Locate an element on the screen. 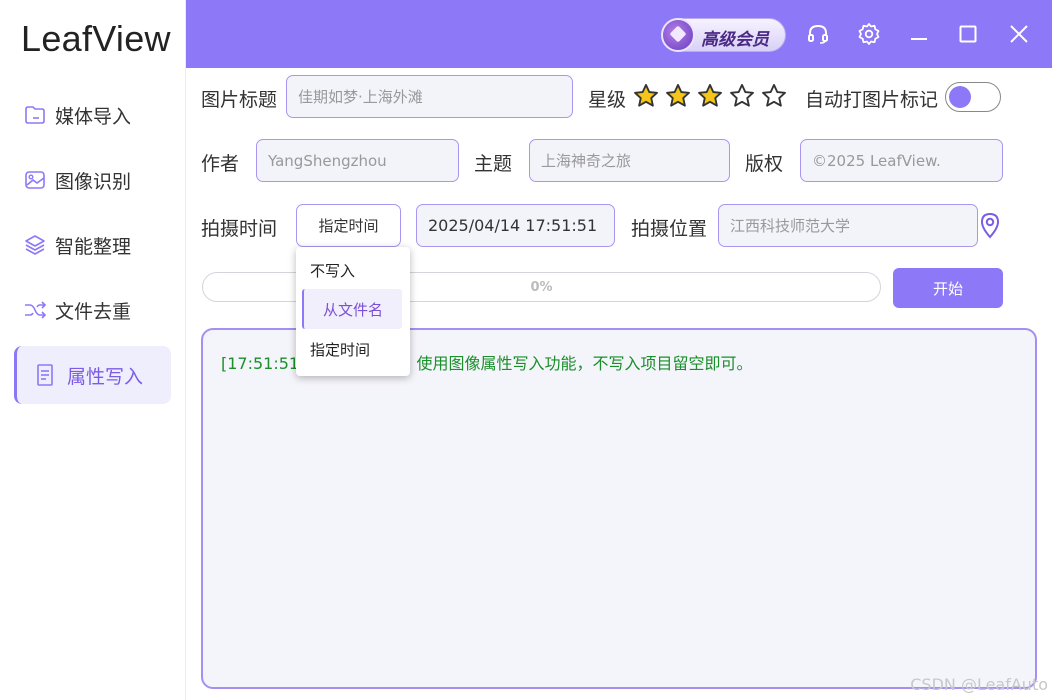  log-timestamp: [17:51:51] is located at coordinates (263, 363).